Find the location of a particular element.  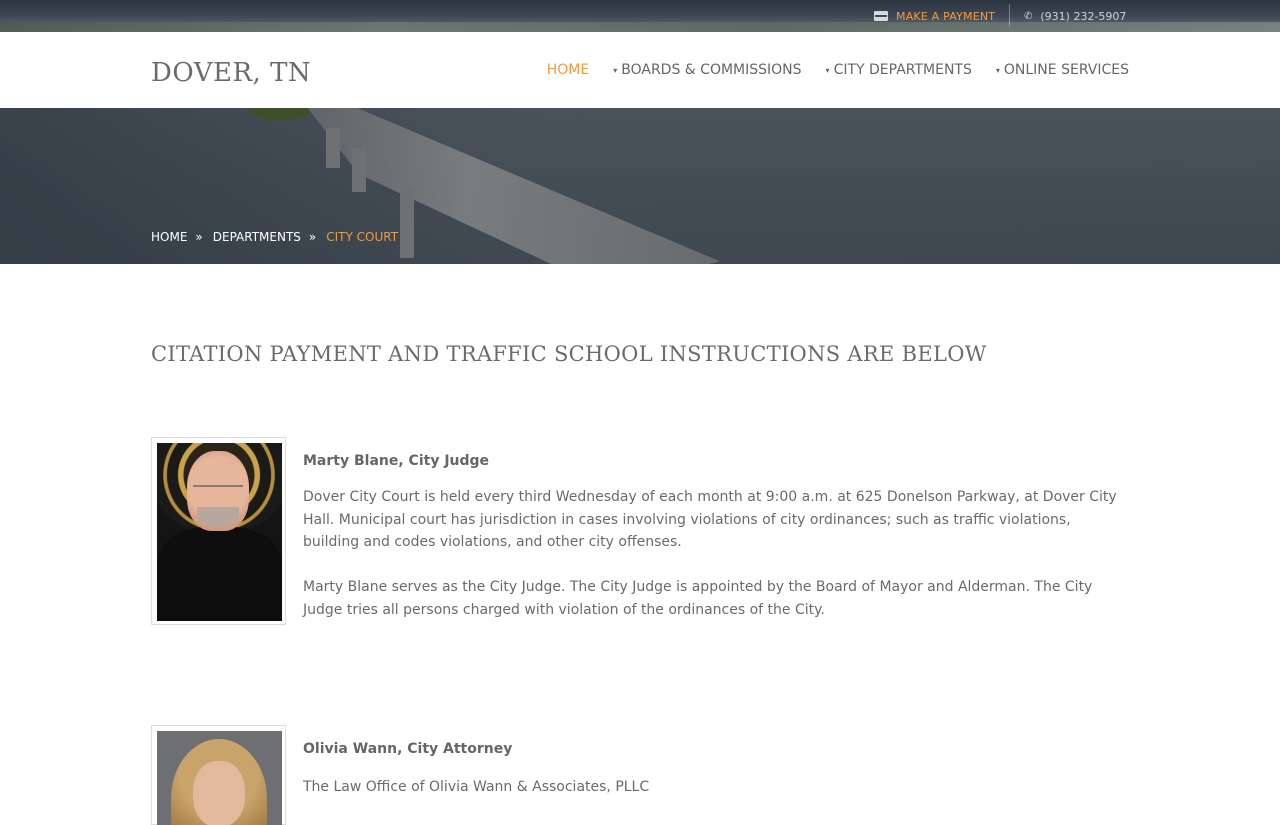

breadcrumb: HOME » DEPARTMENTS » CITY COURT is located at coordinates (274, 237).